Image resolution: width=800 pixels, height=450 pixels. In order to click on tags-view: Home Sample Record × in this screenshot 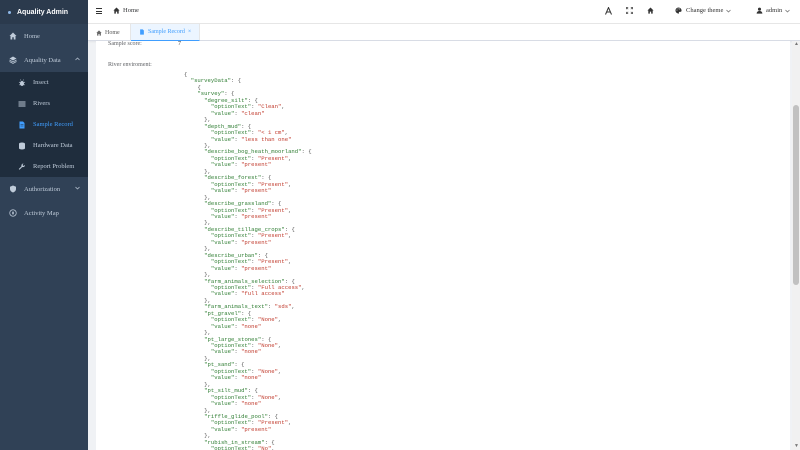, I will do `click(444, 32)`.